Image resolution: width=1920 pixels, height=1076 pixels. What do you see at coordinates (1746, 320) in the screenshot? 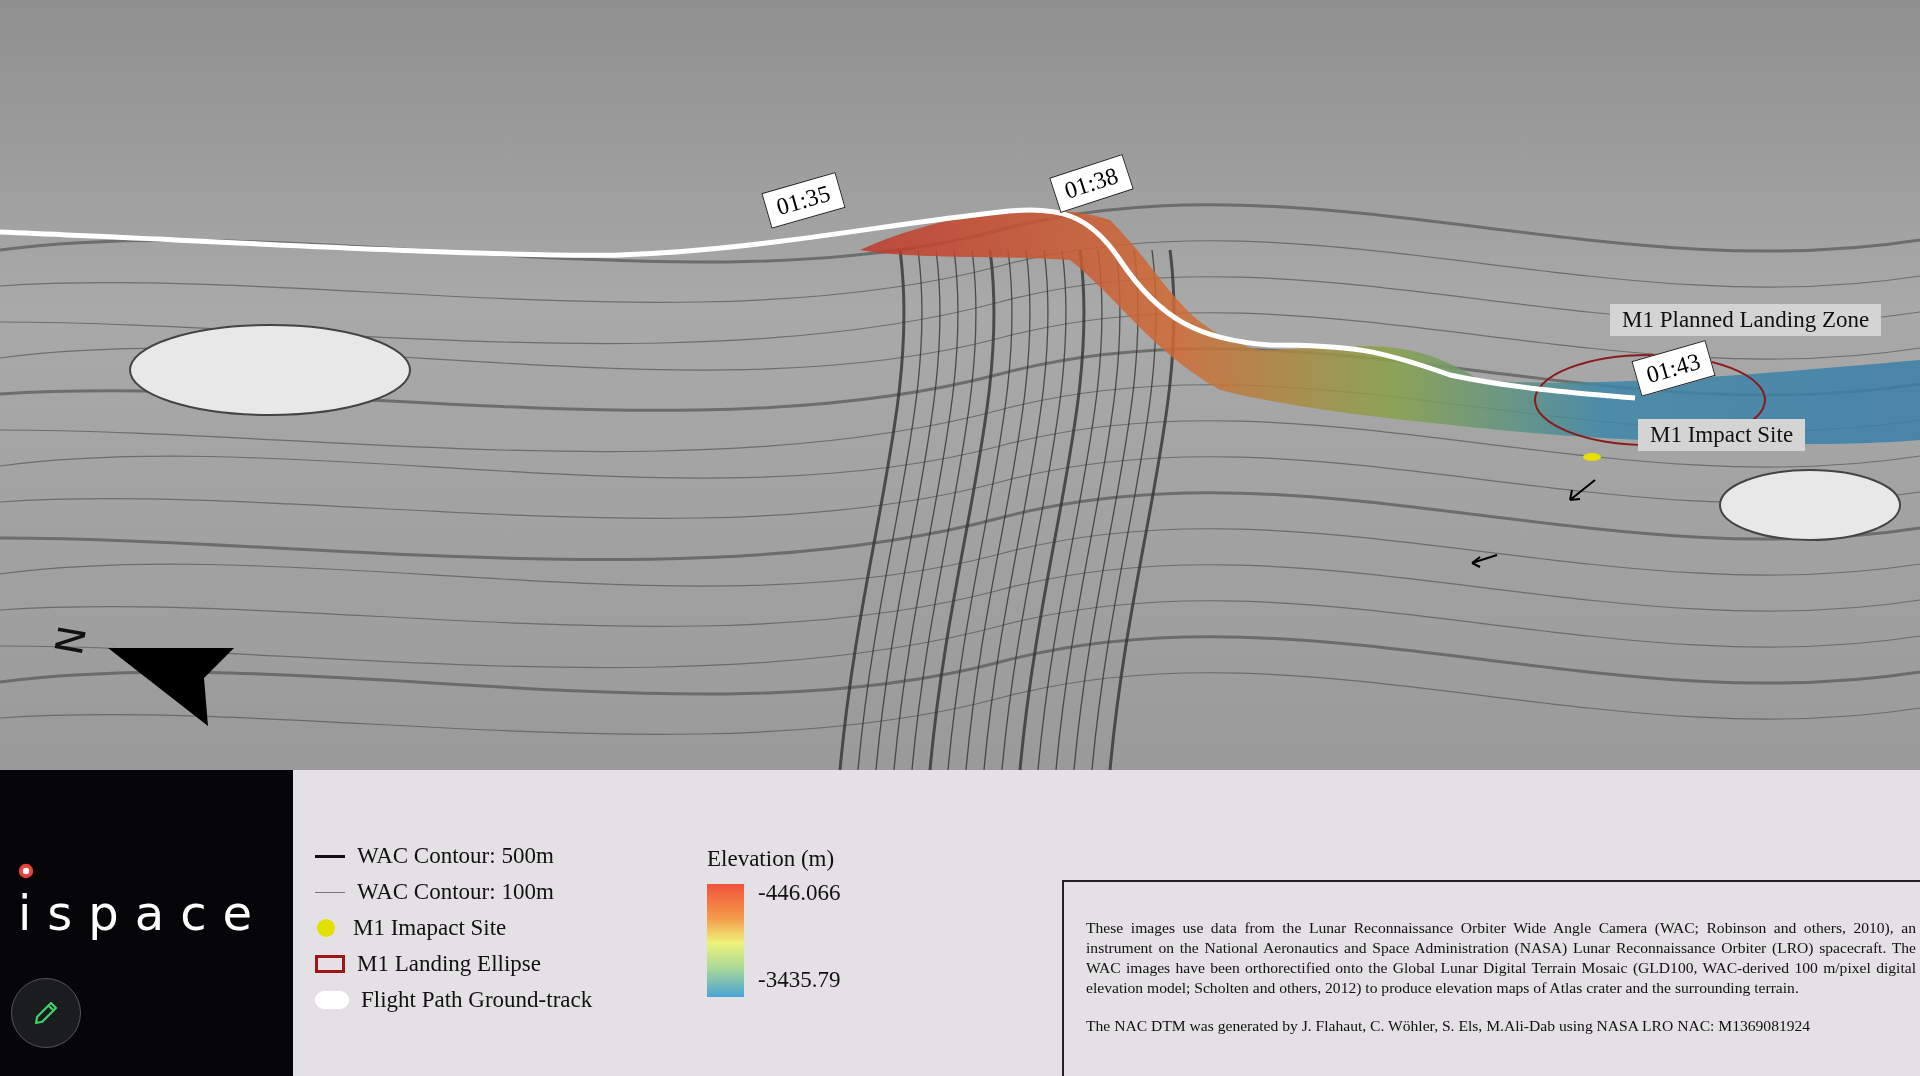
I see `place-label: M1 Planned Landing Zone` at bounding box center [1746, 320].